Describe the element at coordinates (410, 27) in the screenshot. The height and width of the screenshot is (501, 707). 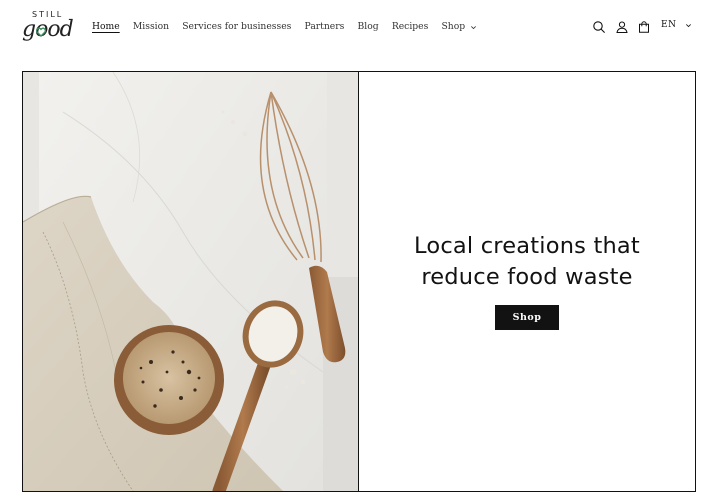
I see `nav-recipes: Recipes` at that location.